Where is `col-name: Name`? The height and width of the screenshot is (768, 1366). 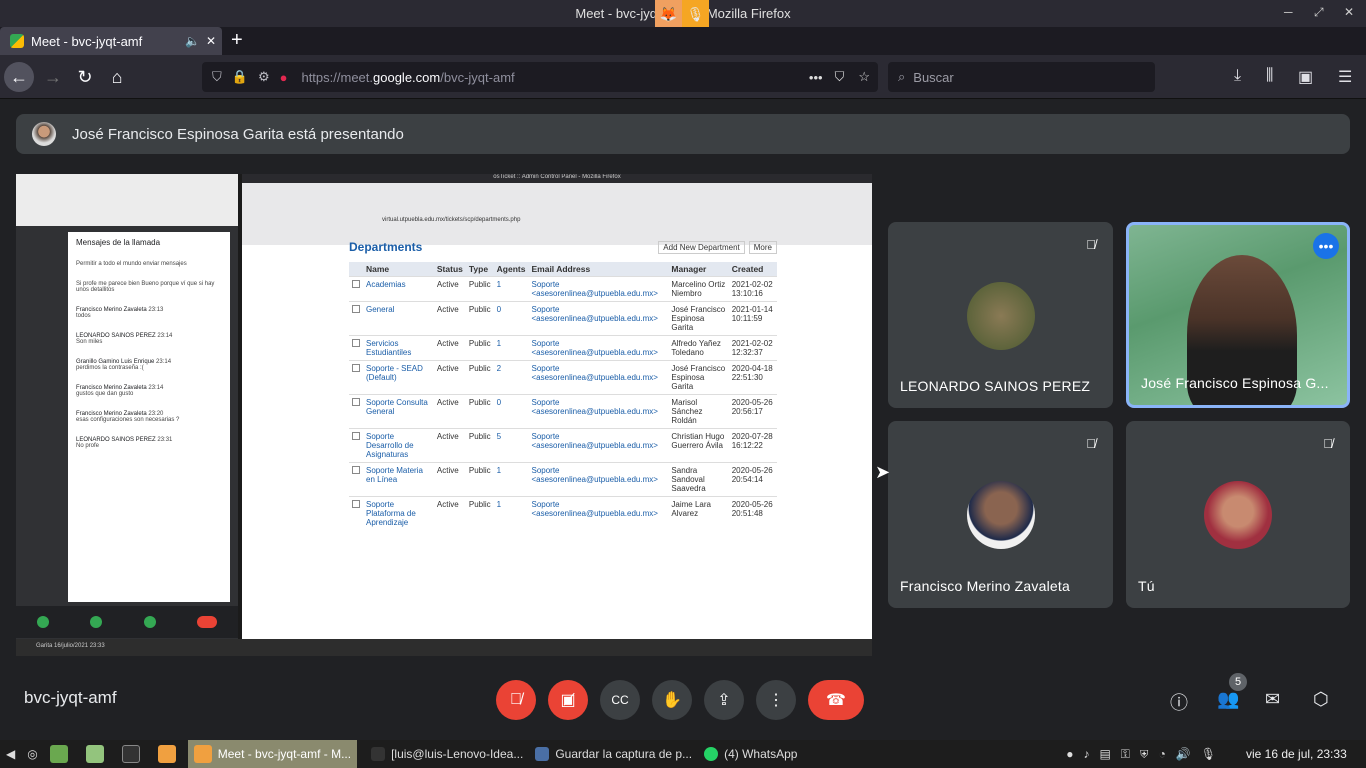
col-name: Name is located at coordinates (398, 269).